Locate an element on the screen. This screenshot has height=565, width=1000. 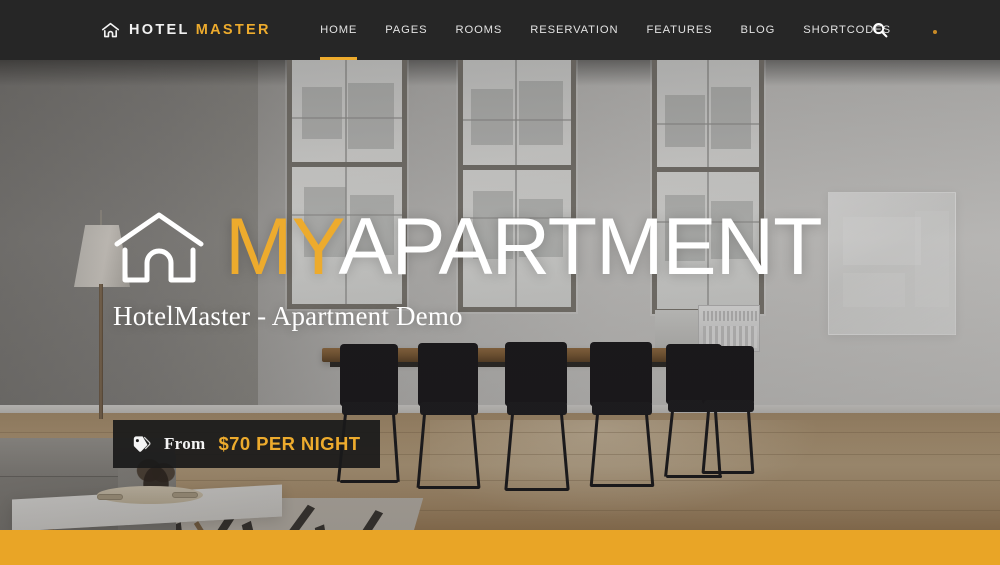
nav-label: RESERVATION is located at coordinates (574, 30).